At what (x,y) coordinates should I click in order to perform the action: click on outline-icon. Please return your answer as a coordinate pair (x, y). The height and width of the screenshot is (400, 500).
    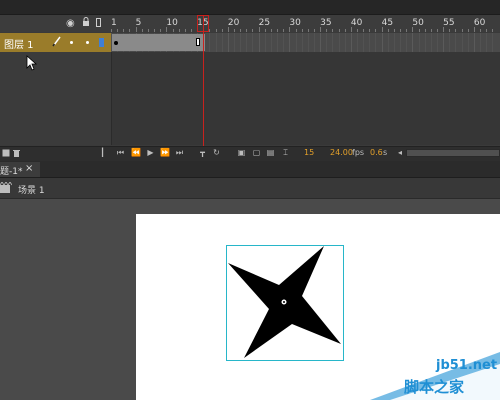
    Looking at the image, I should click on (98, 22).